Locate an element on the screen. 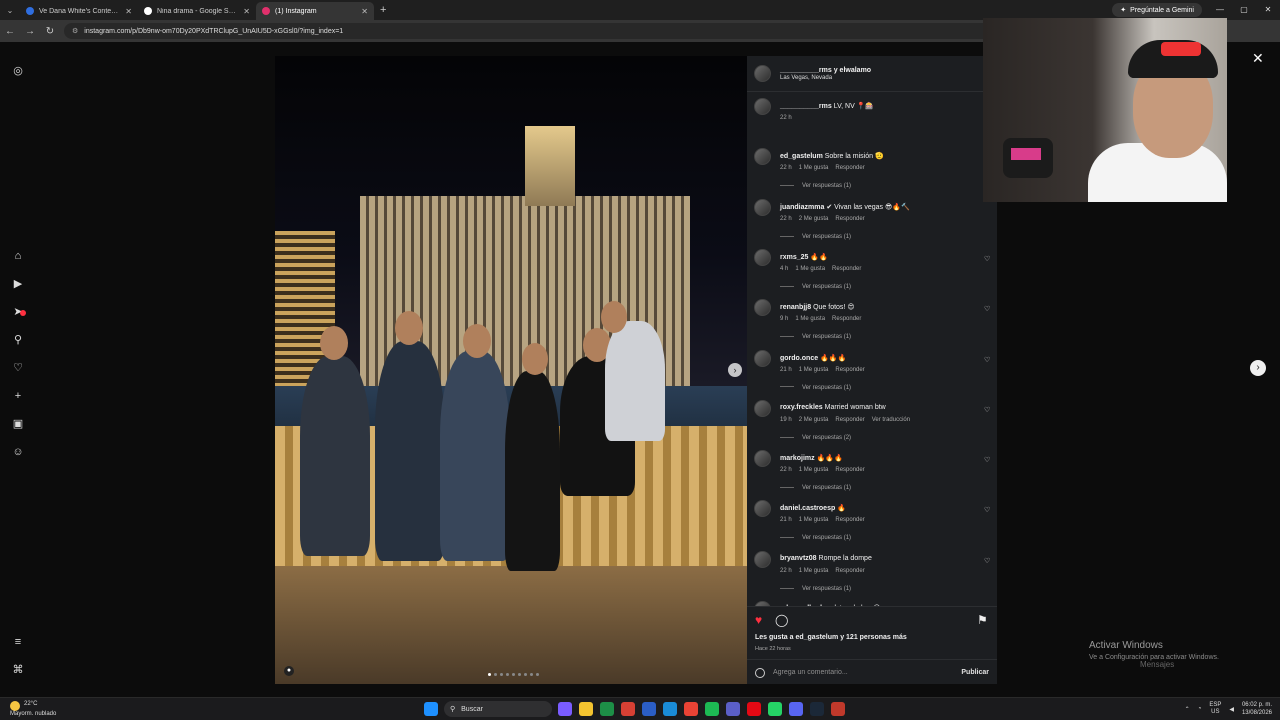 This screenshot has height=720, width=1280. browser-tab: Nina drama - Google Search ✕ is located at coordinates (197, 11).